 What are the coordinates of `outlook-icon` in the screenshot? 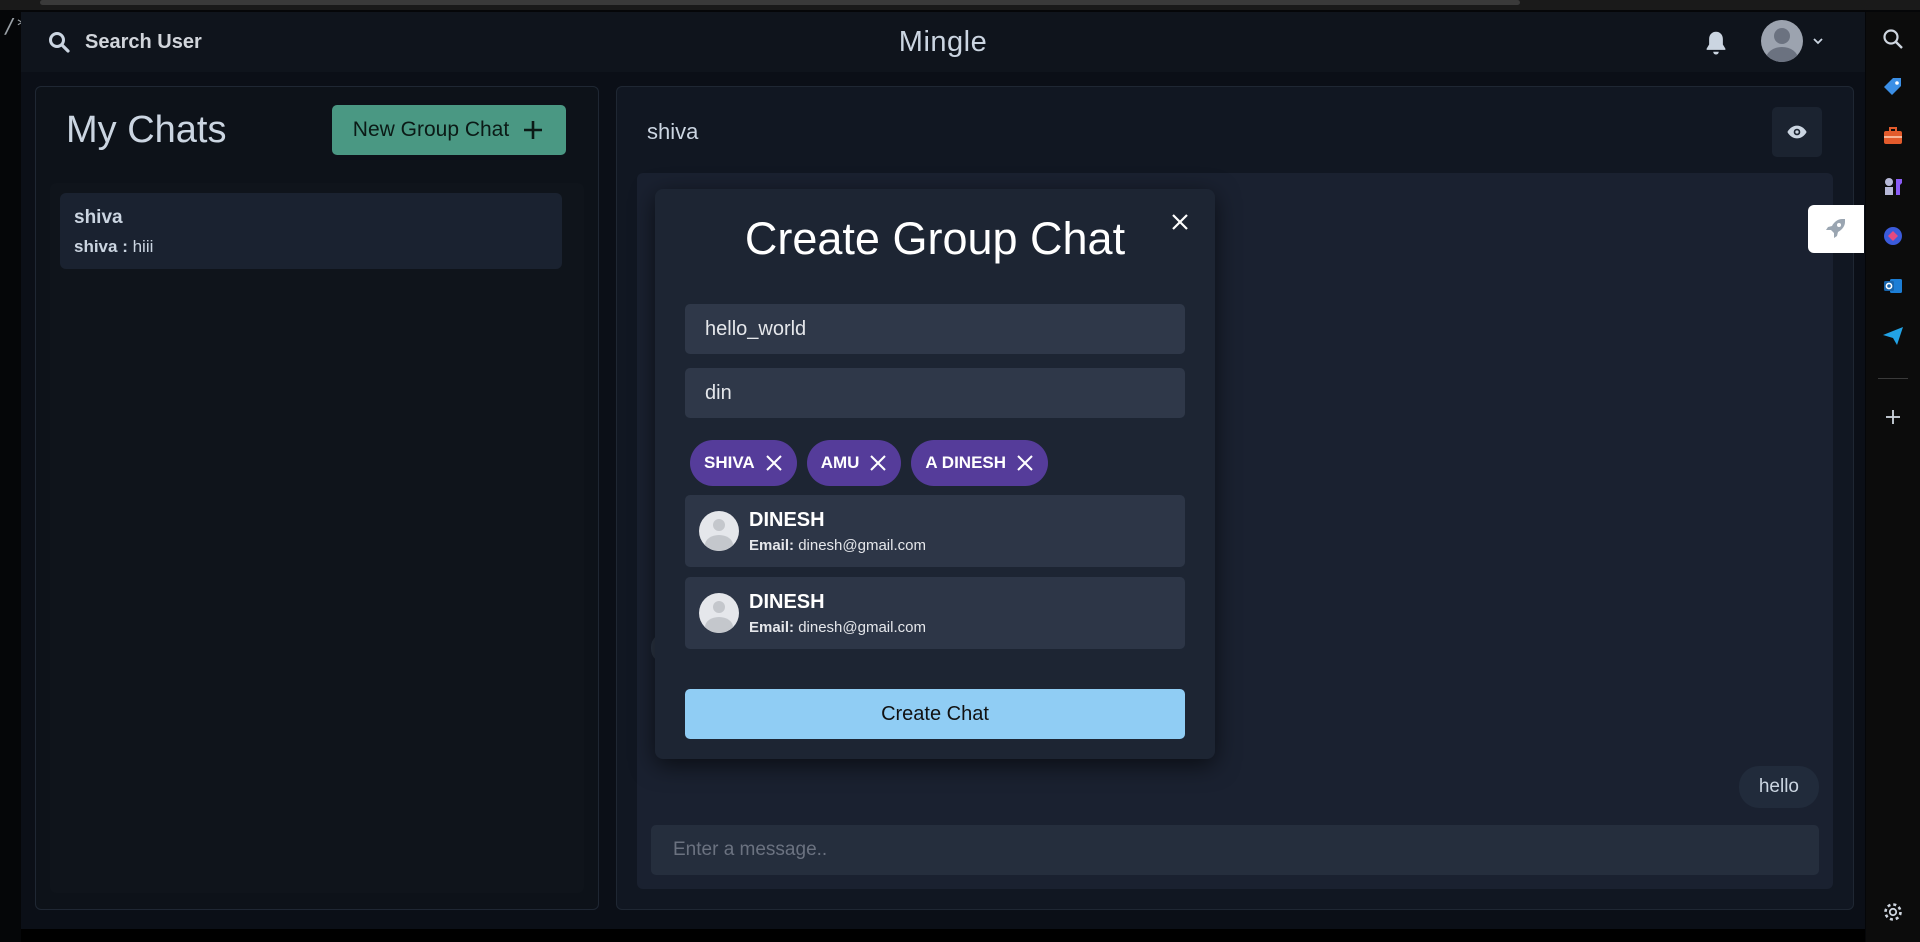 It's located at (1893, 286).